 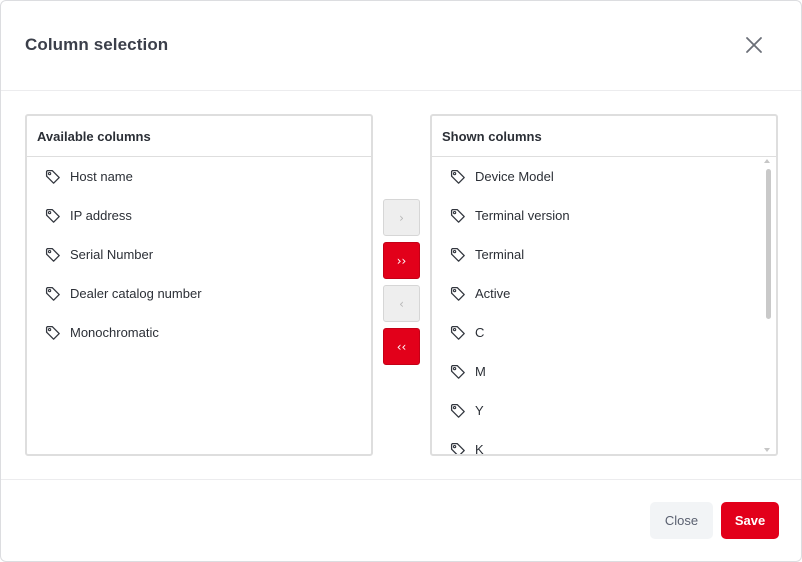 What do you see at coordinates (401, 260) in the screenshot?
I see `move-all-right-button: ››` at bounding box center [401, 260].